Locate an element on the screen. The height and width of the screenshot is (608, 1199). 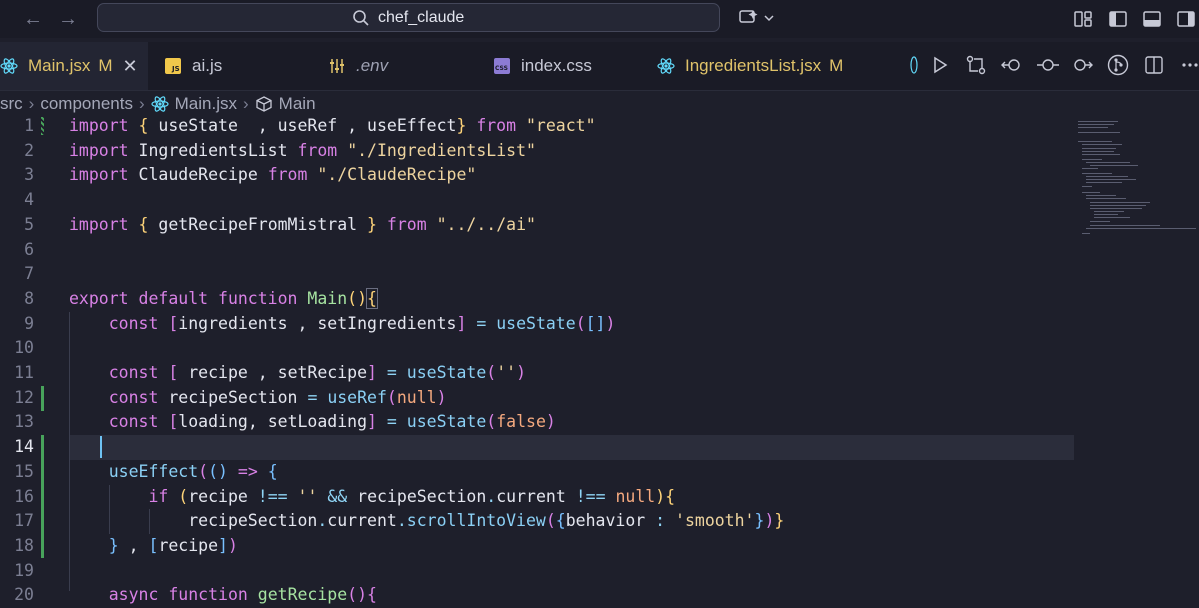
close-icon: ✕ is located at coordinates (130, 66).